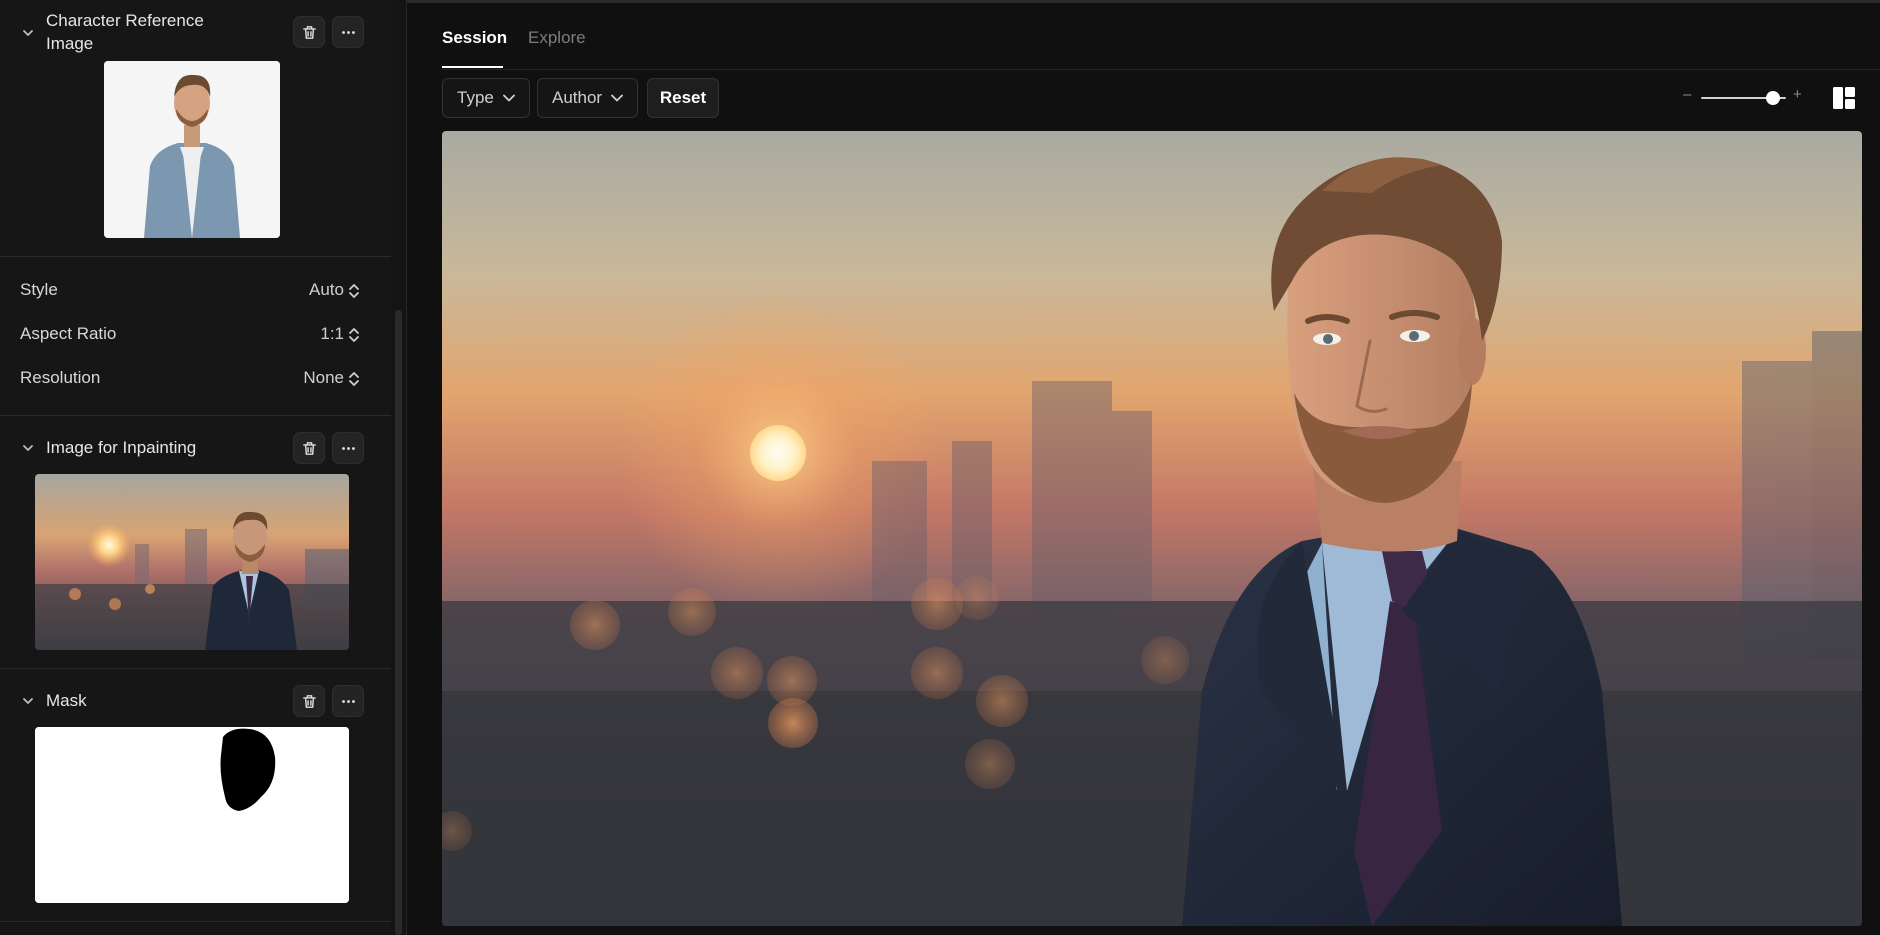 Image resolution: width=1880 pixels, height=935 pixels. I want to click on character-reference-title-line2: Image, so click(70, 43).